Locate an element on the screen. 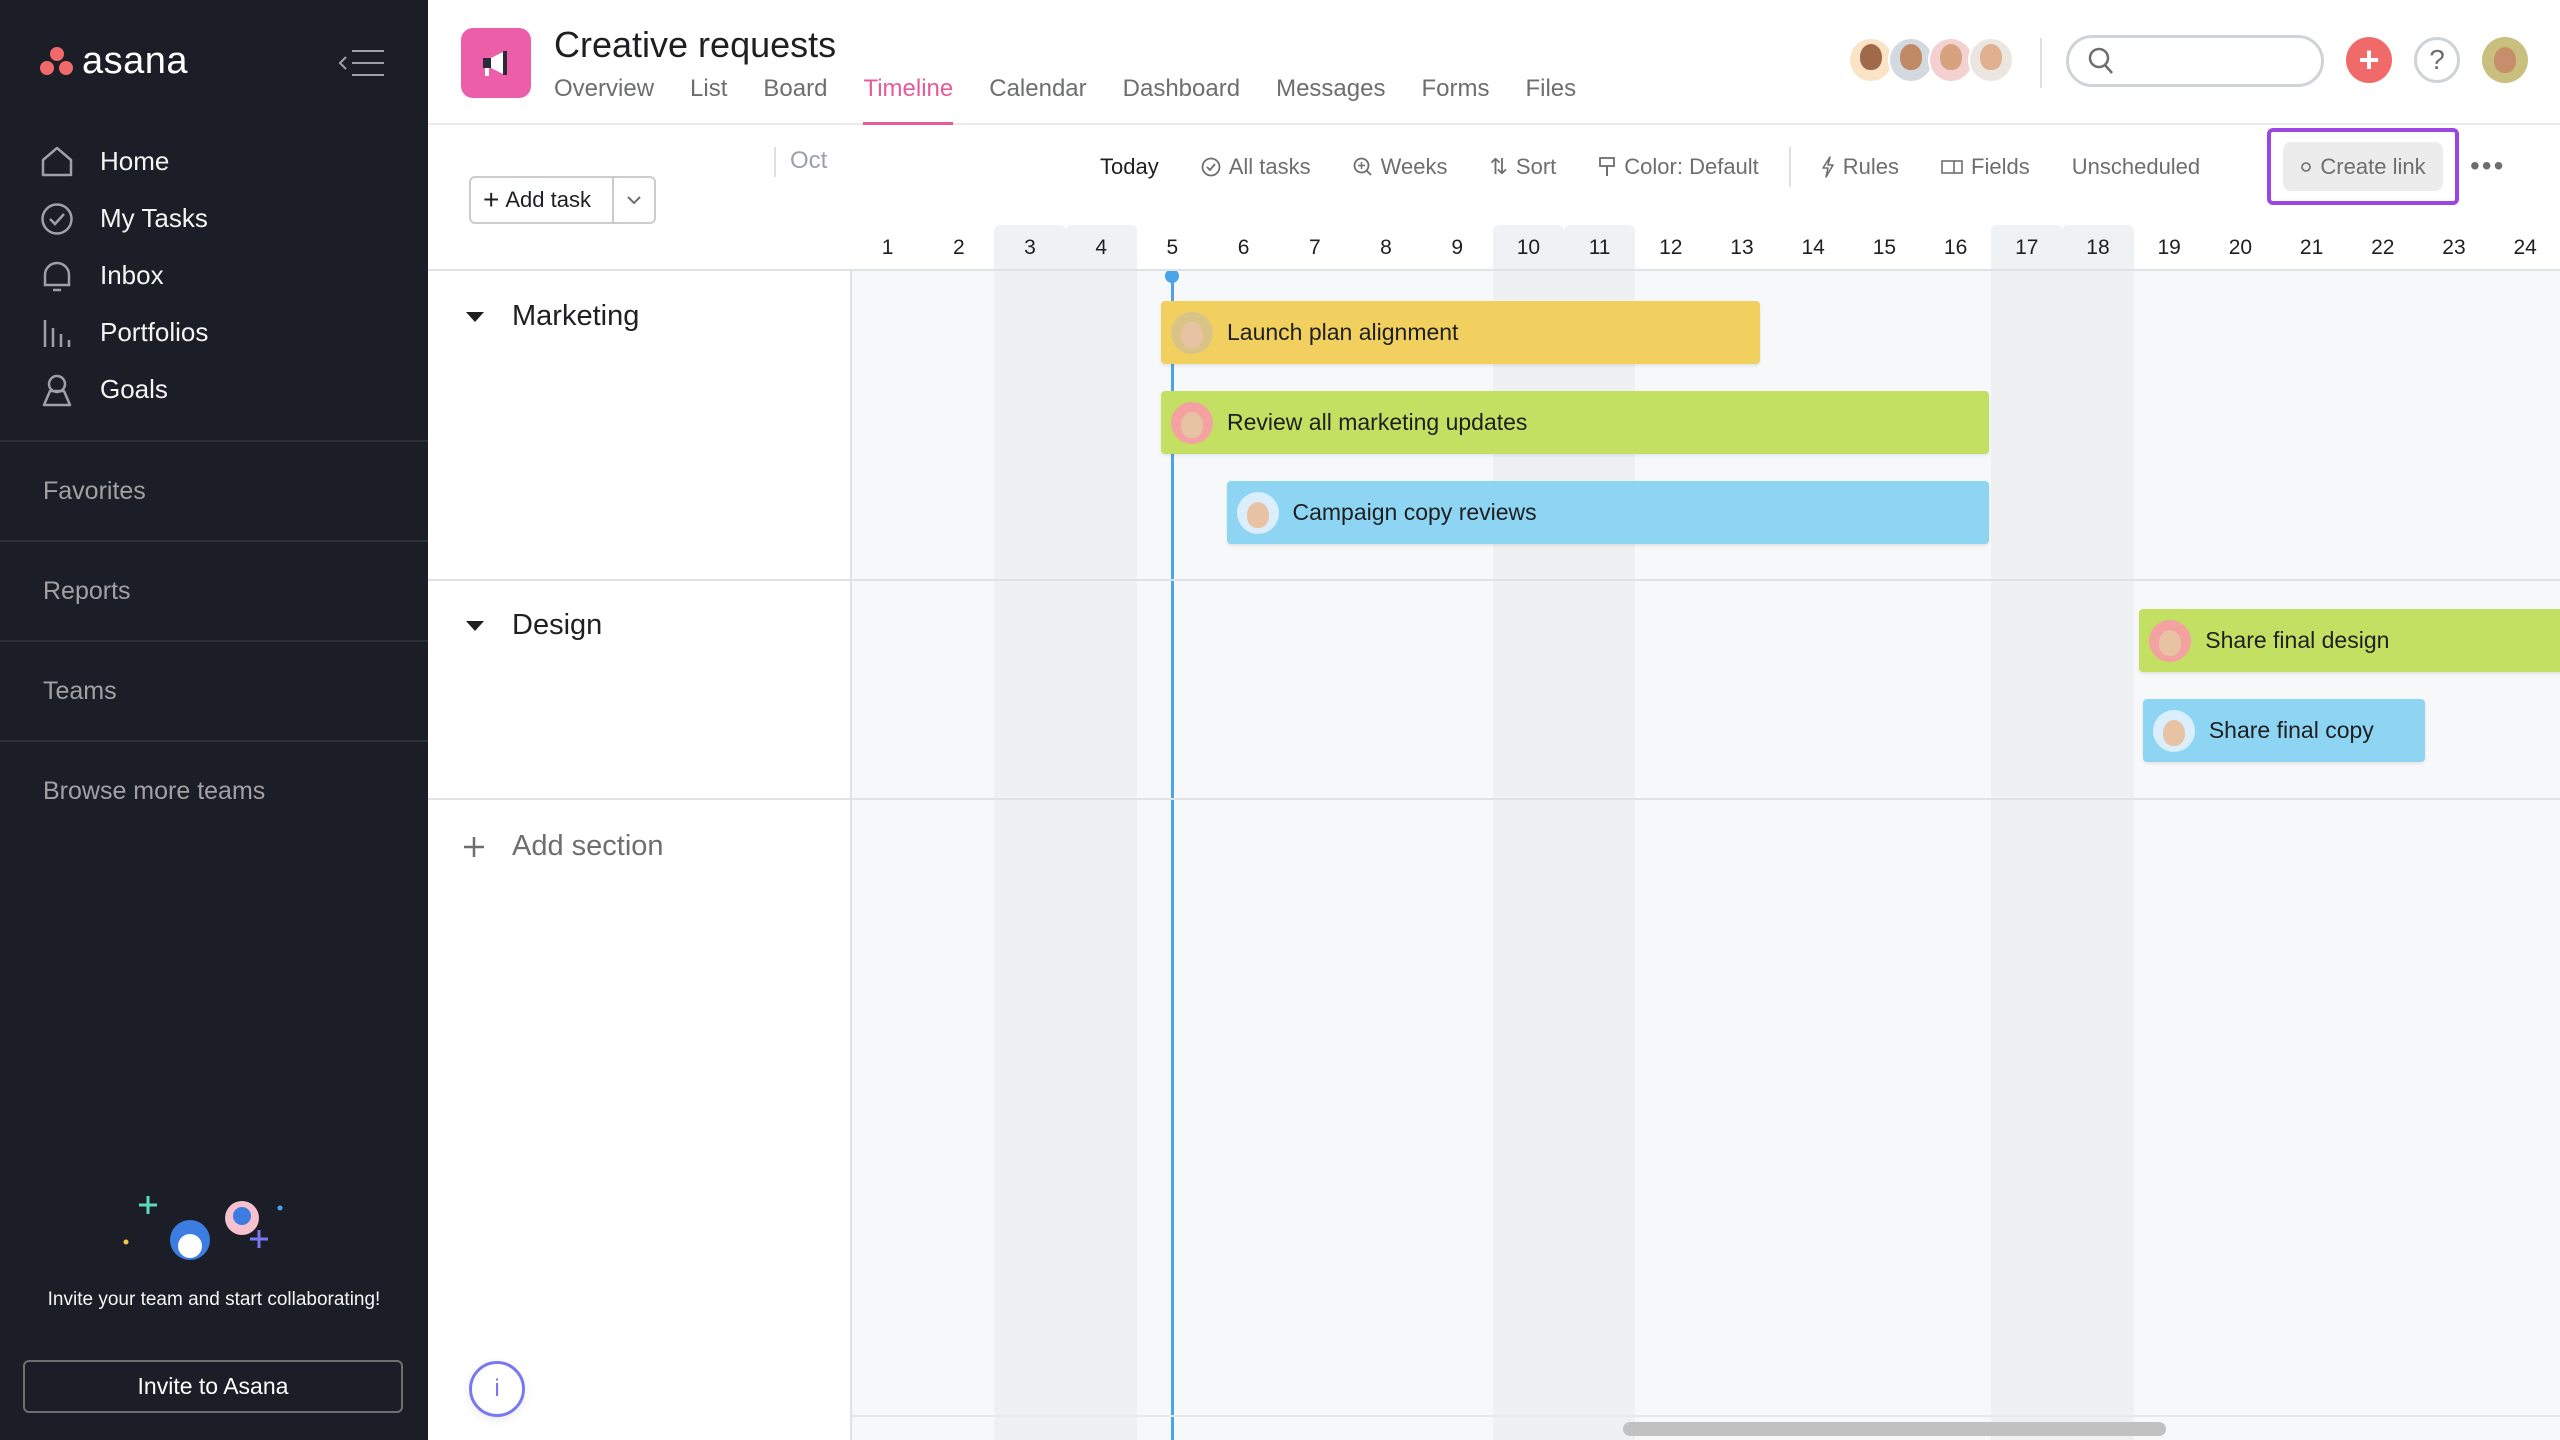  project-icon is located at coordinates (496, 63).